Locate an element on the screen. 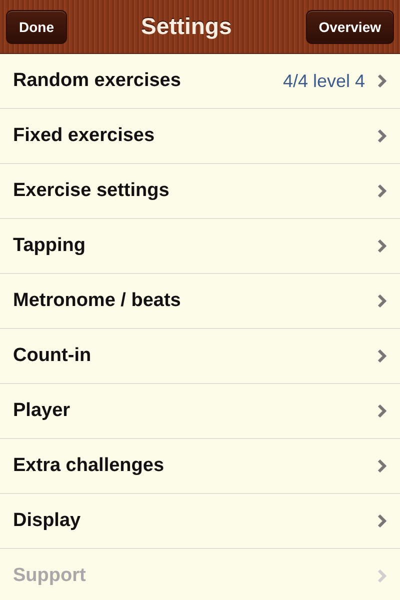  row-label: Fixed exercises is located at coordinates (84, 136).